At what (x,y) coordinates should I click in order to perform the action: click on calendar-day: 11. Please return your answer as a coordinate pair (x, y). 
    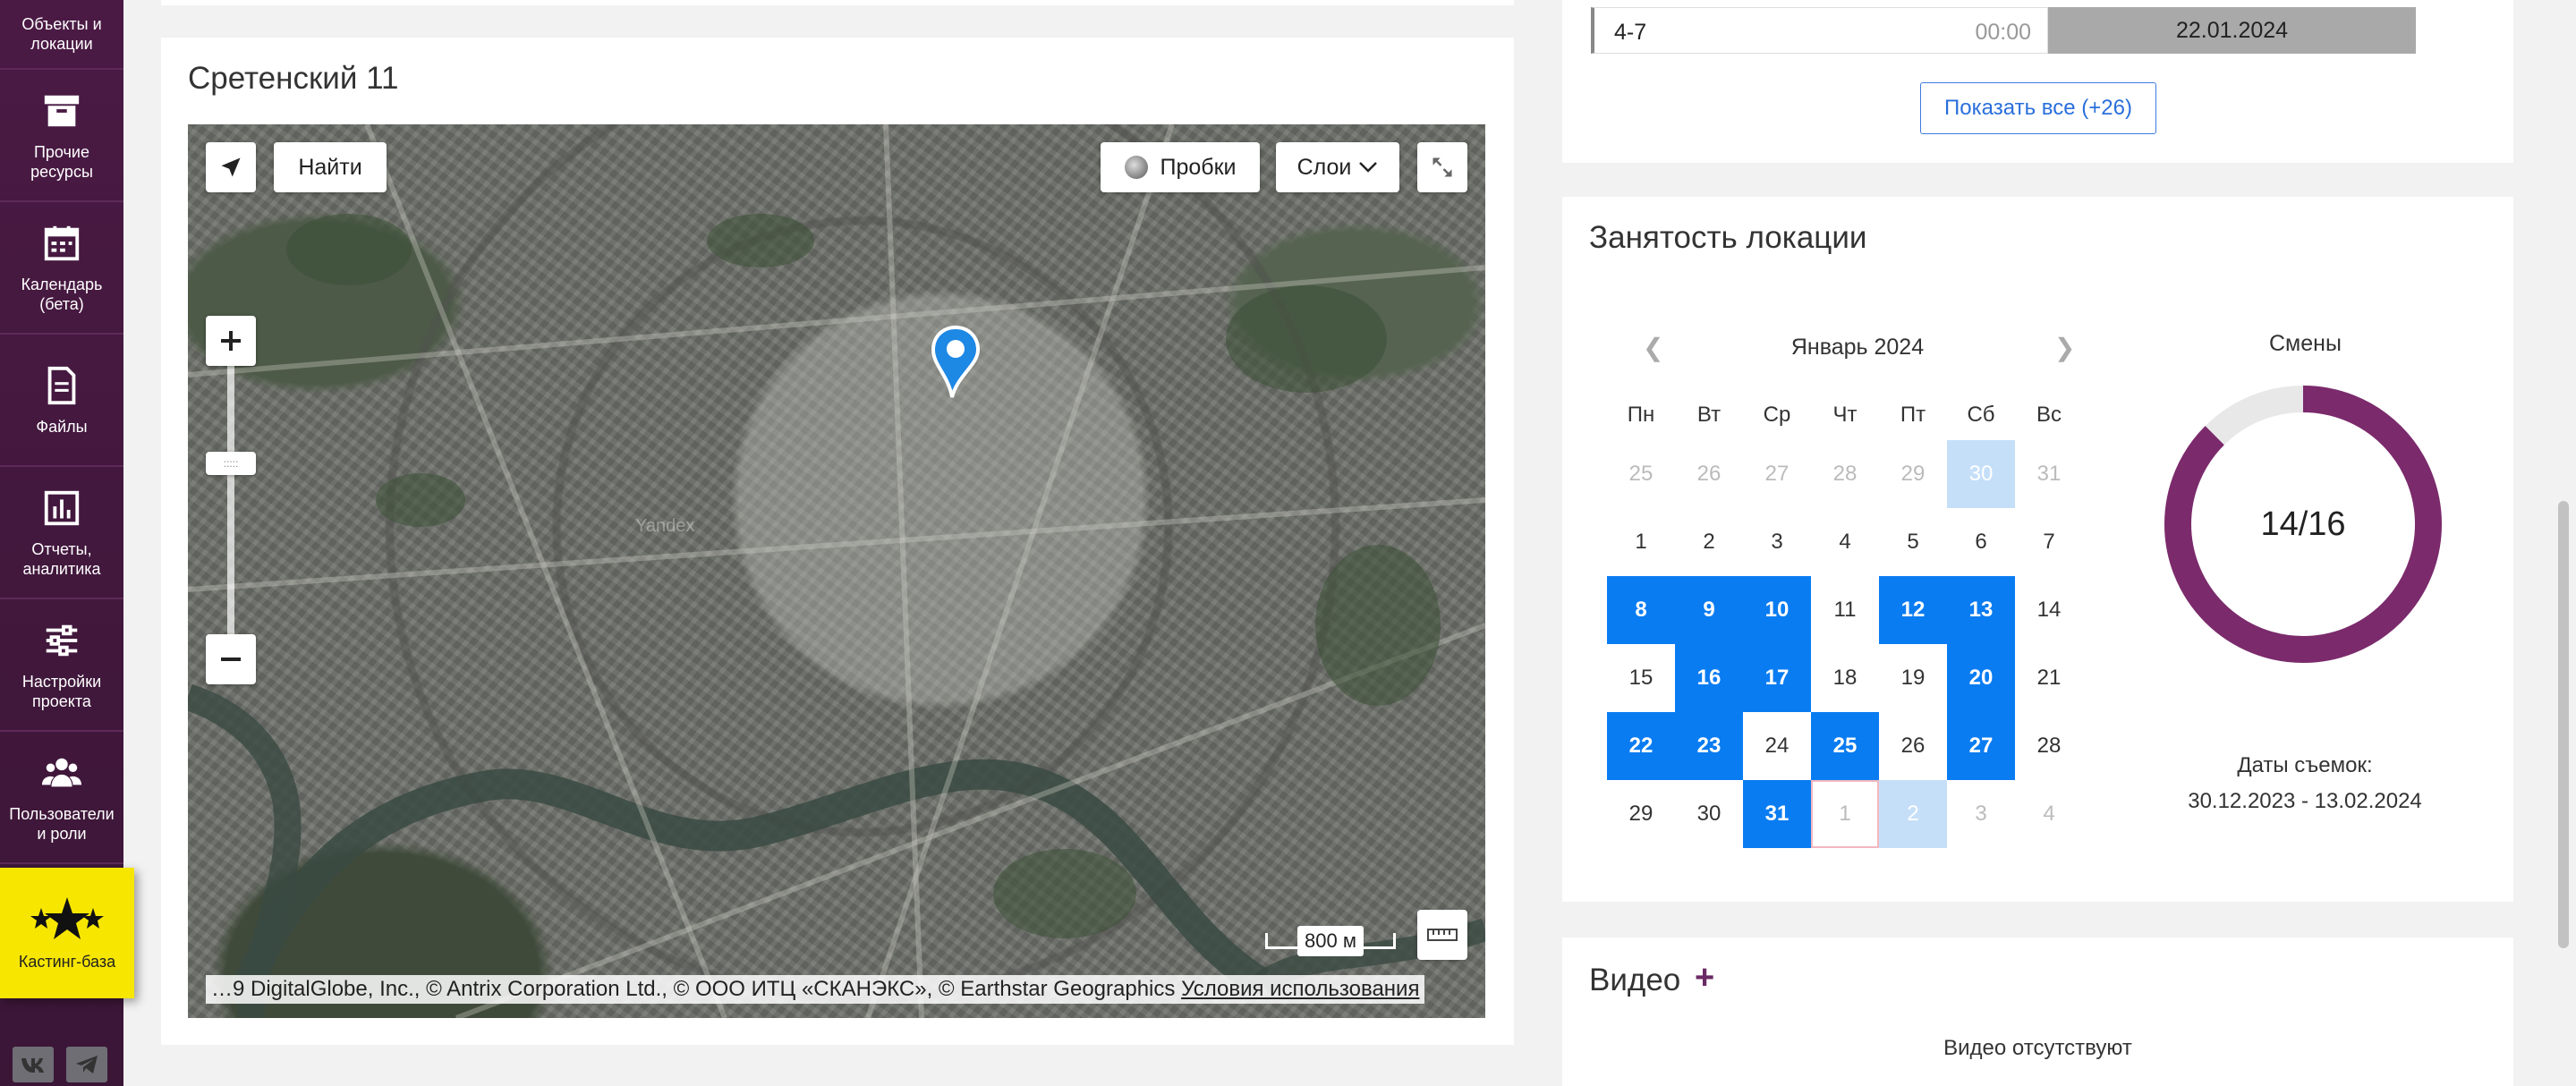
    Looking at the image, I should click on (1845, 610).